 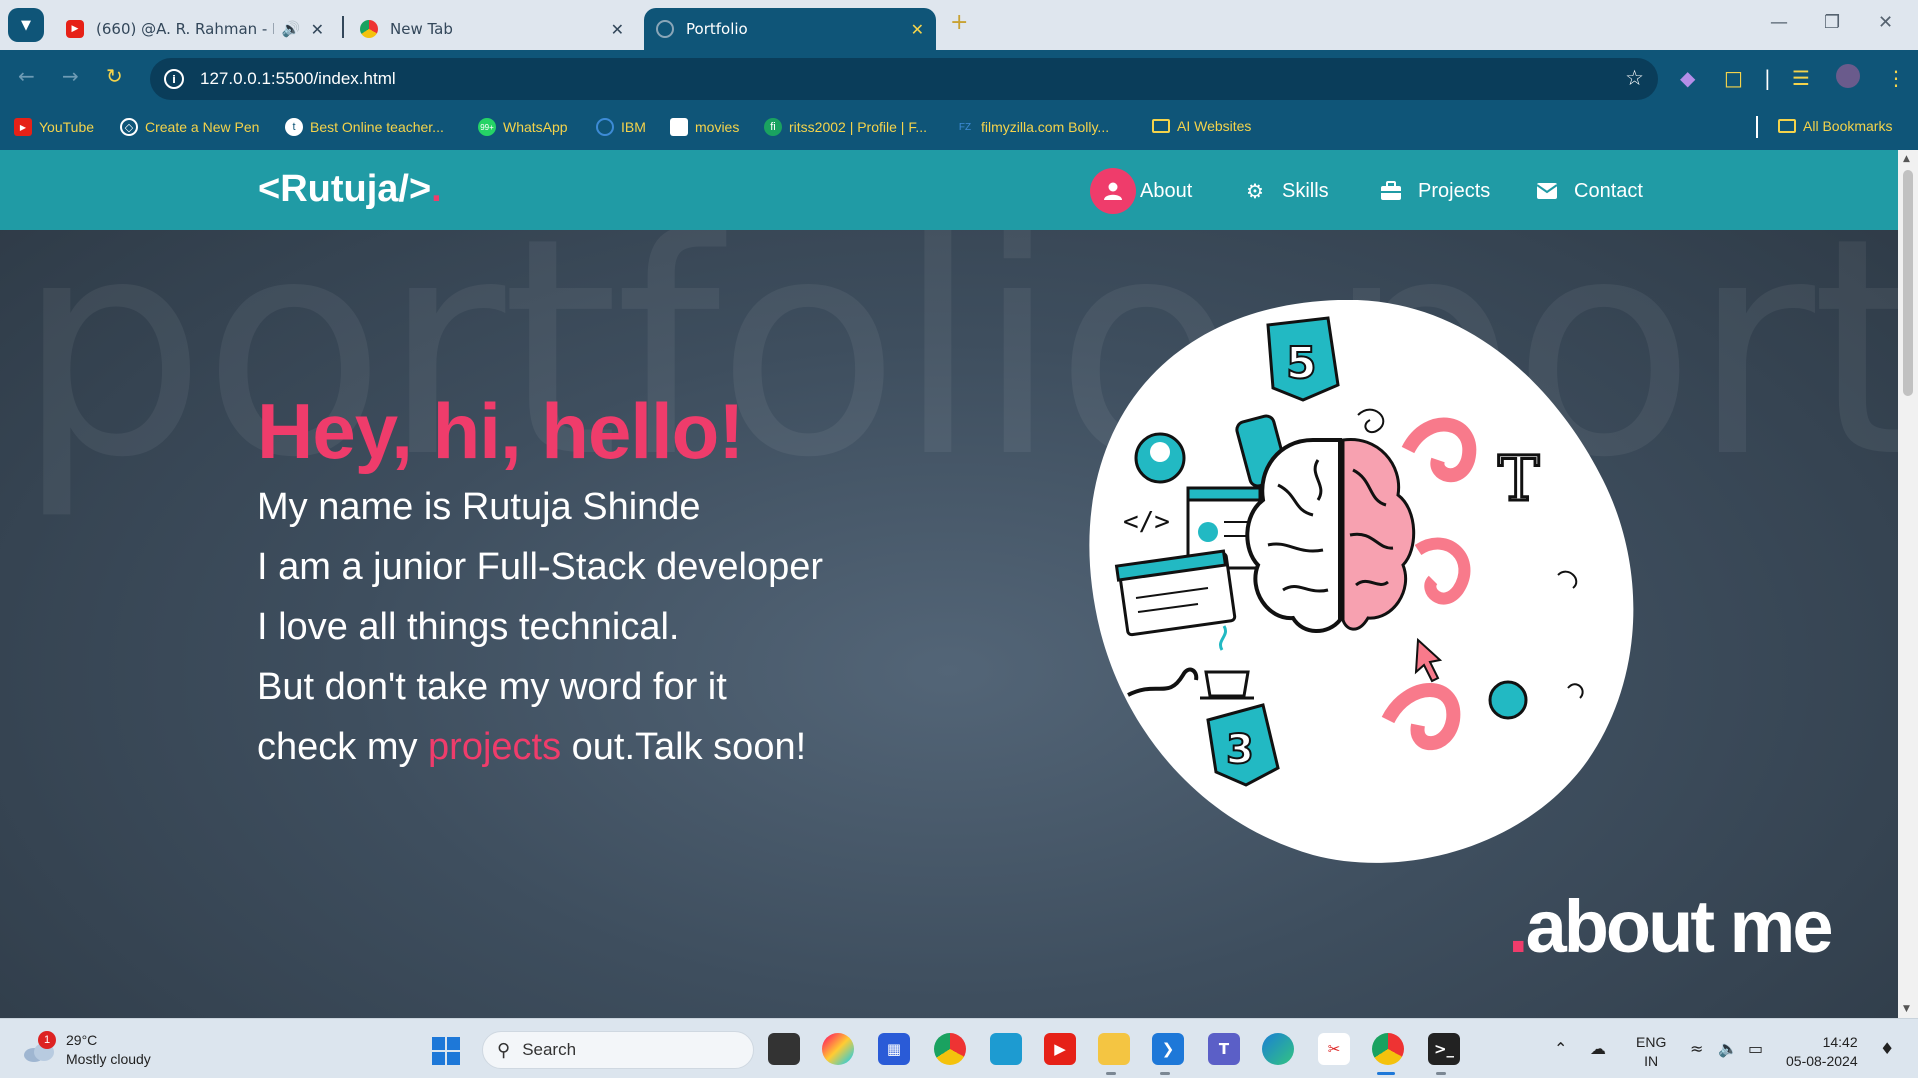 I want to click on system-clock: 14:42 05-08-2024, so click(x=1822, y=1052).